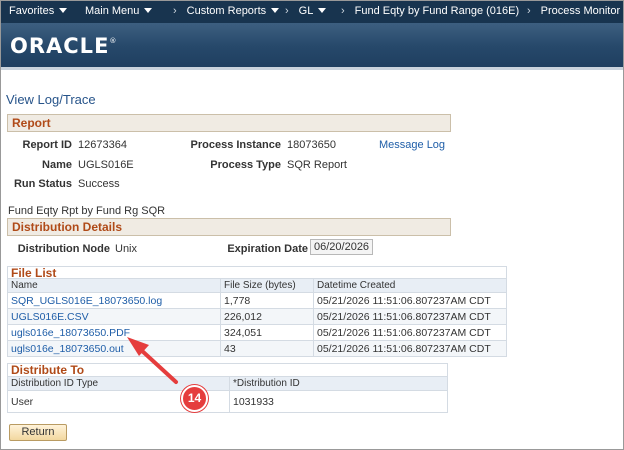  I want to click on distribution-node-value: Unix, so click(126, 249).